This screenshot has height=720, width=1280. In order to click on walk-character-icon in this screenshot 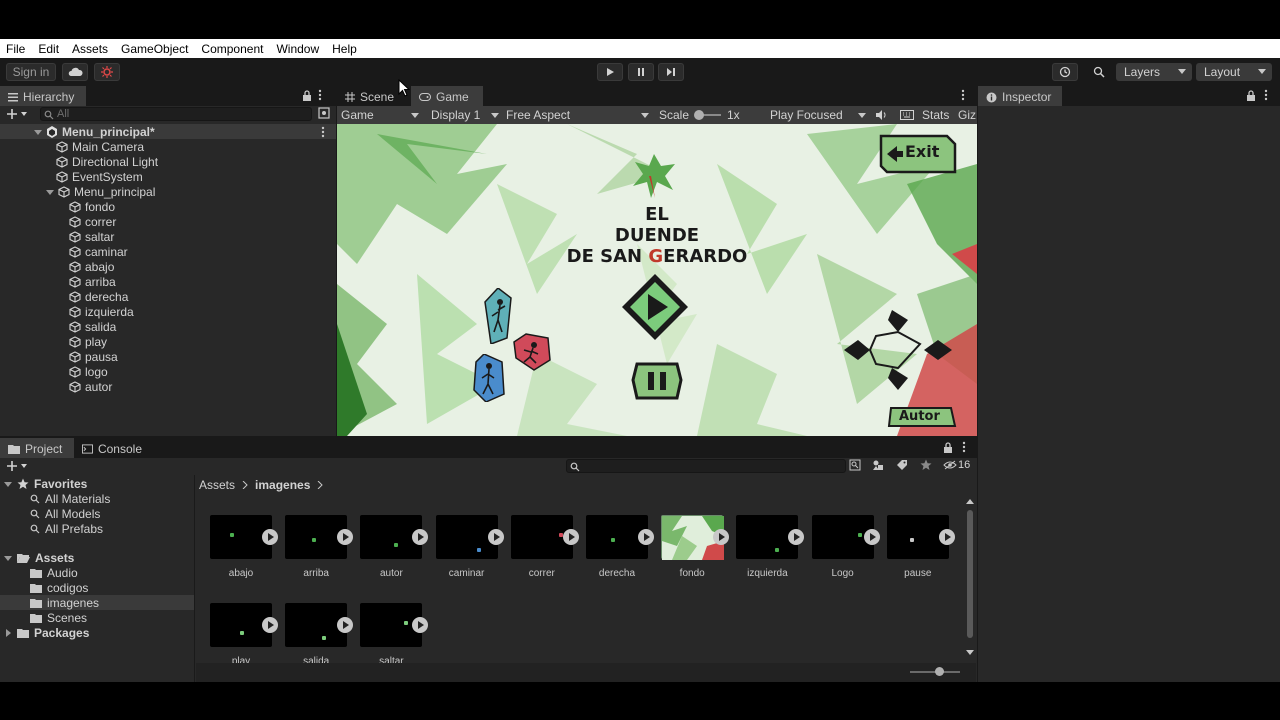, I will do `click(489, 378)`.